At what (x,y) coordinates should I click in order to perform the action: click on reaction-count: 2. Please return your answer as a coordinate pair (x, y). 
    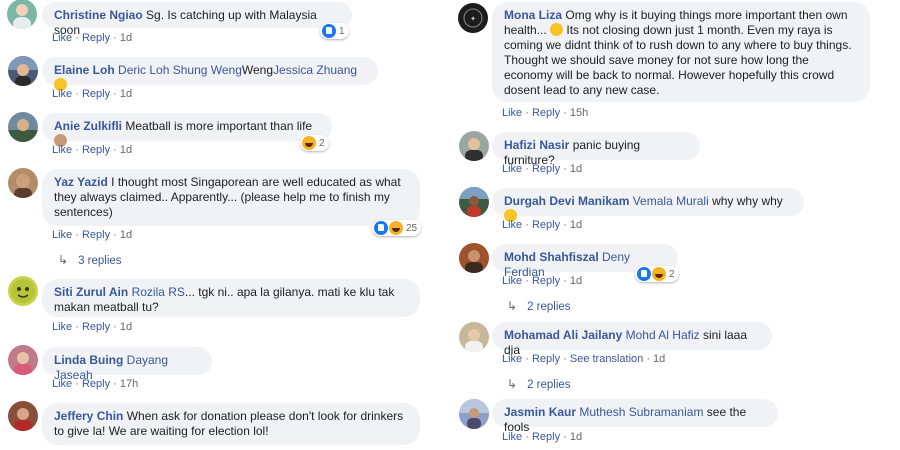
    Looking at the image, I should click on (322, 143).